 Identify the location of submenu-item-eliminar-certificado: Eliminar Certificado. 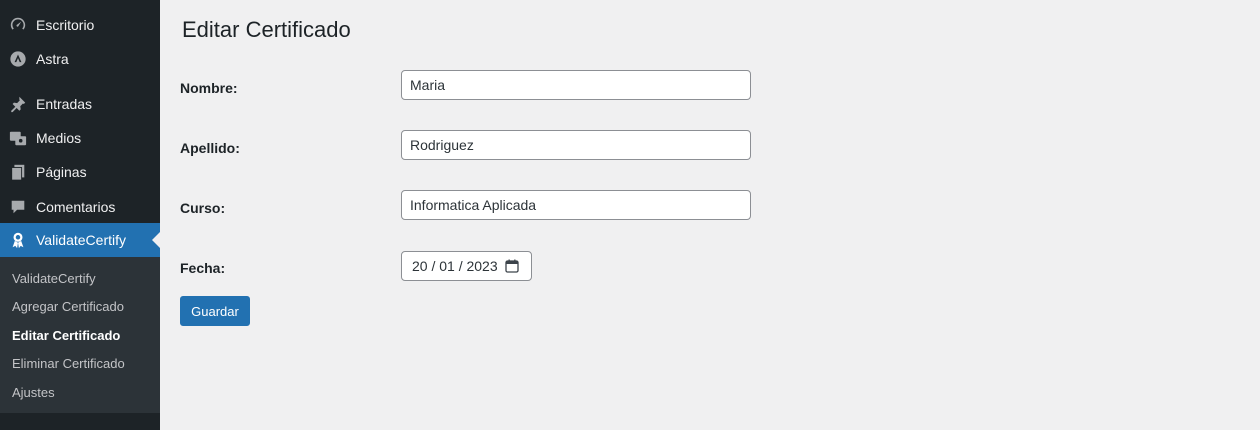
(80, 364).